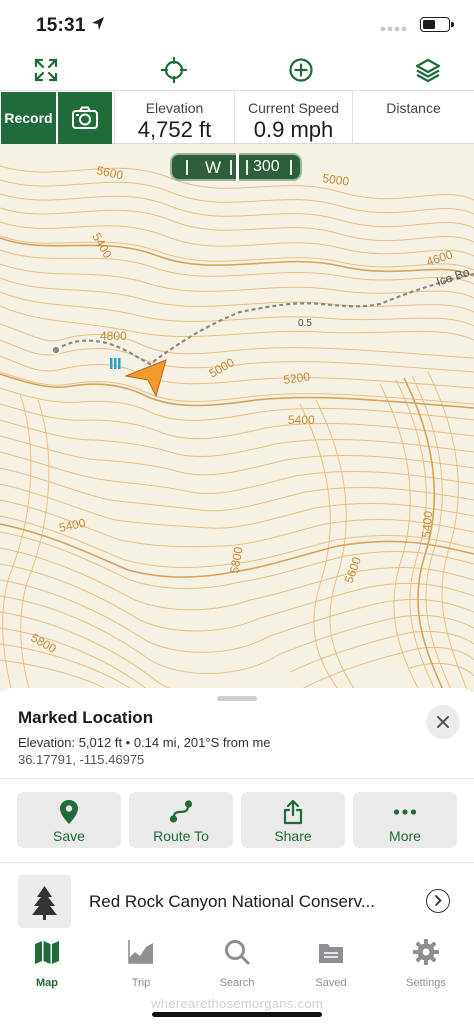 The height and width of the screenshot is (1024, 474). Describe the element at coordinates (437, 24) in the screenshot. I see `battery-icon` at that location.